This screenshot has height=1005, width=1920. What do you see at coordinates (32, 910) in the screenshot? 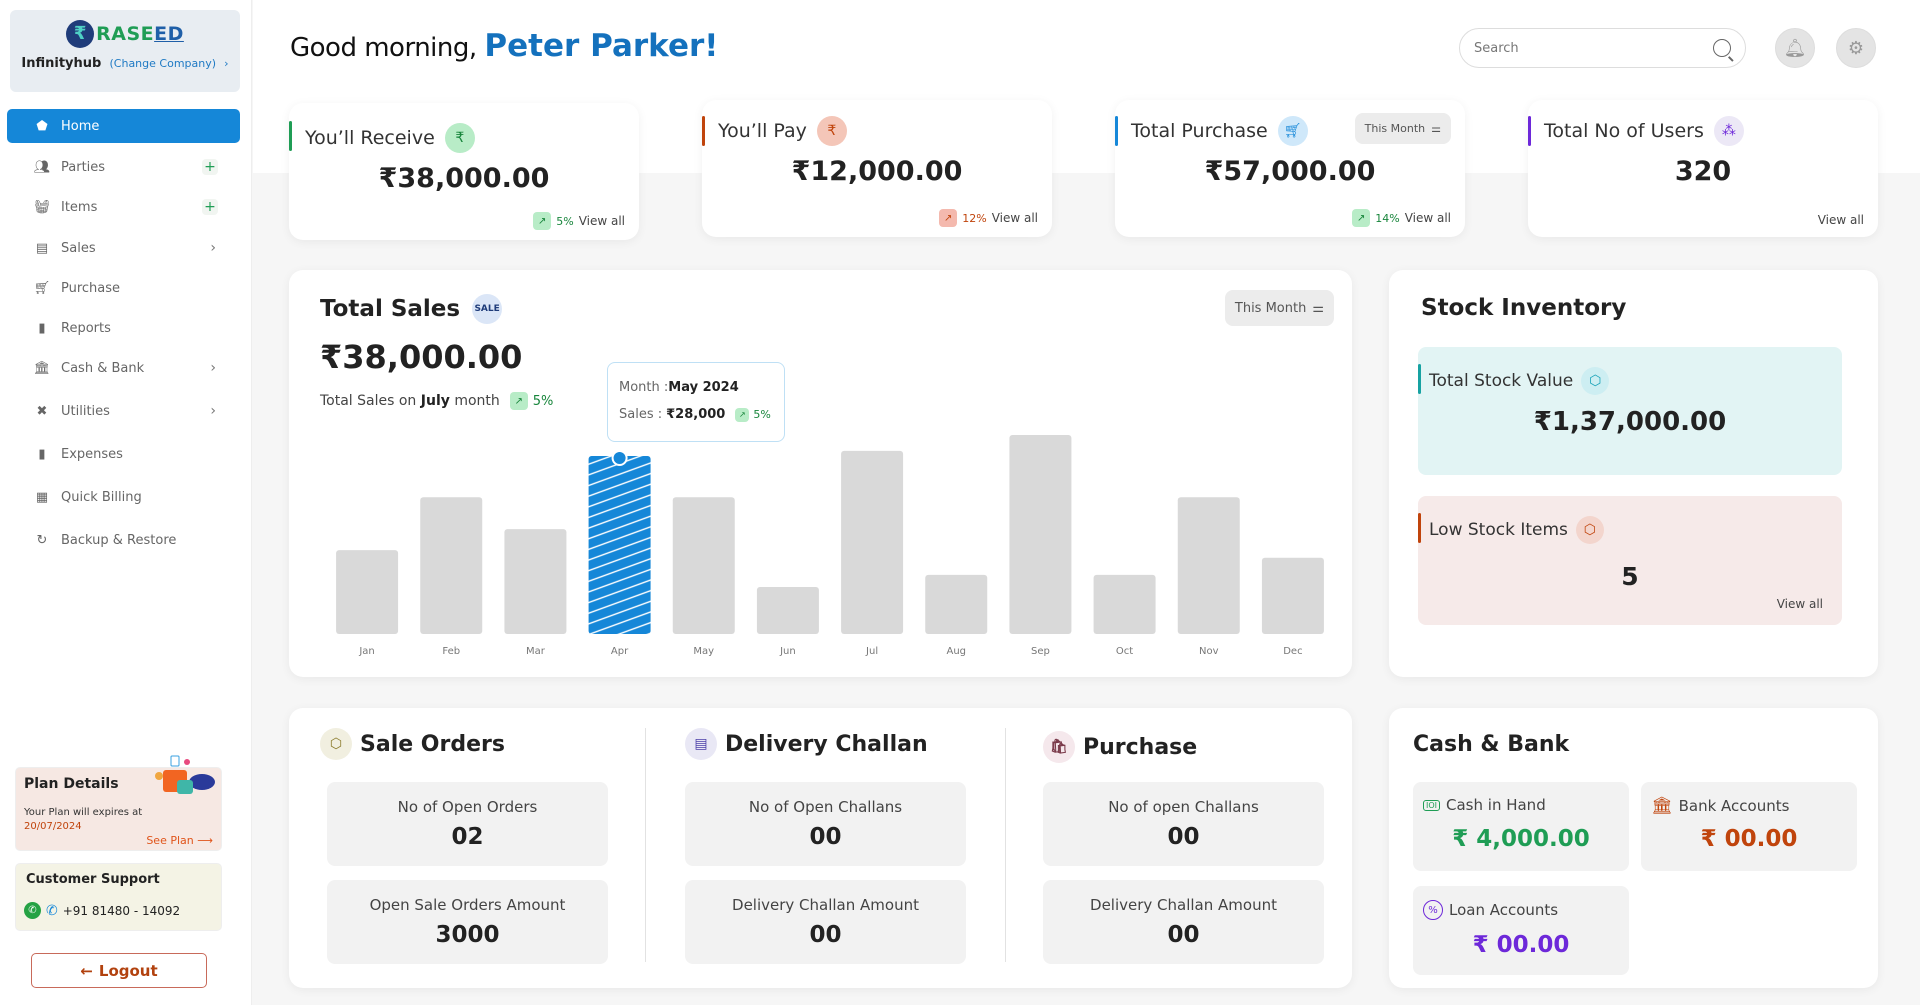
I see `whatsapp-icon: ✆` at bounding box center [32, 910].